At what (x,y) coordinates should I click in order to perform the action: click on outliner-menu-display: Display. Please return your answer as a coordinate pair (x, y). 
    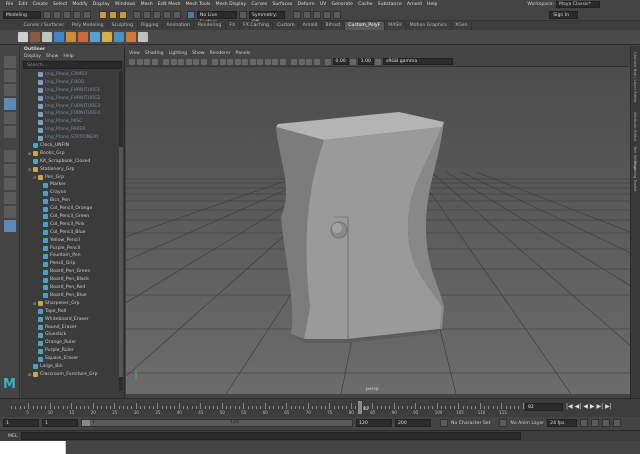
    Looking at the image, I should click on (32, 56).